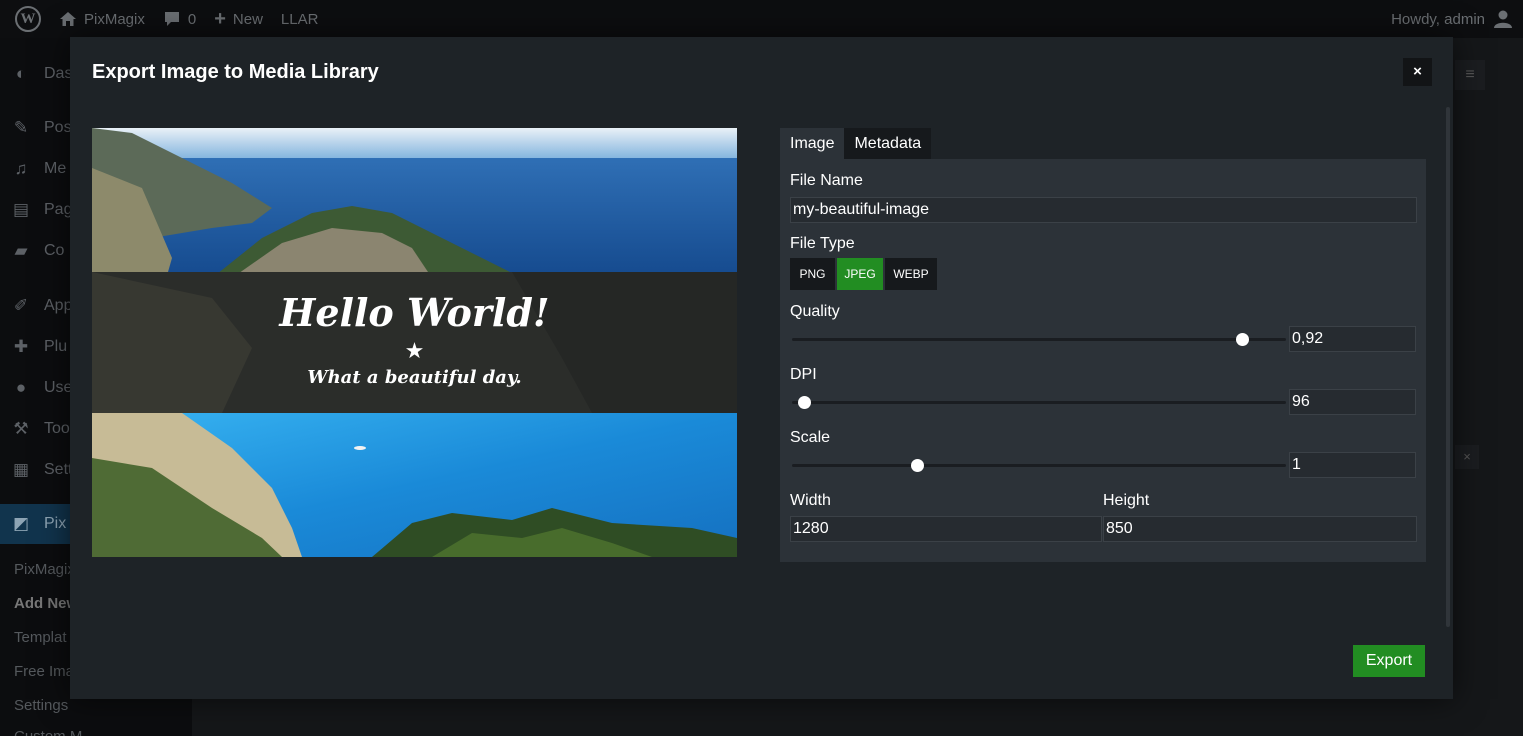 The height and width of the screenshot is (736, 1523). Describe the element at coordinates (1039, 402) in the screenshot. I see `dpi-slider` at that location.